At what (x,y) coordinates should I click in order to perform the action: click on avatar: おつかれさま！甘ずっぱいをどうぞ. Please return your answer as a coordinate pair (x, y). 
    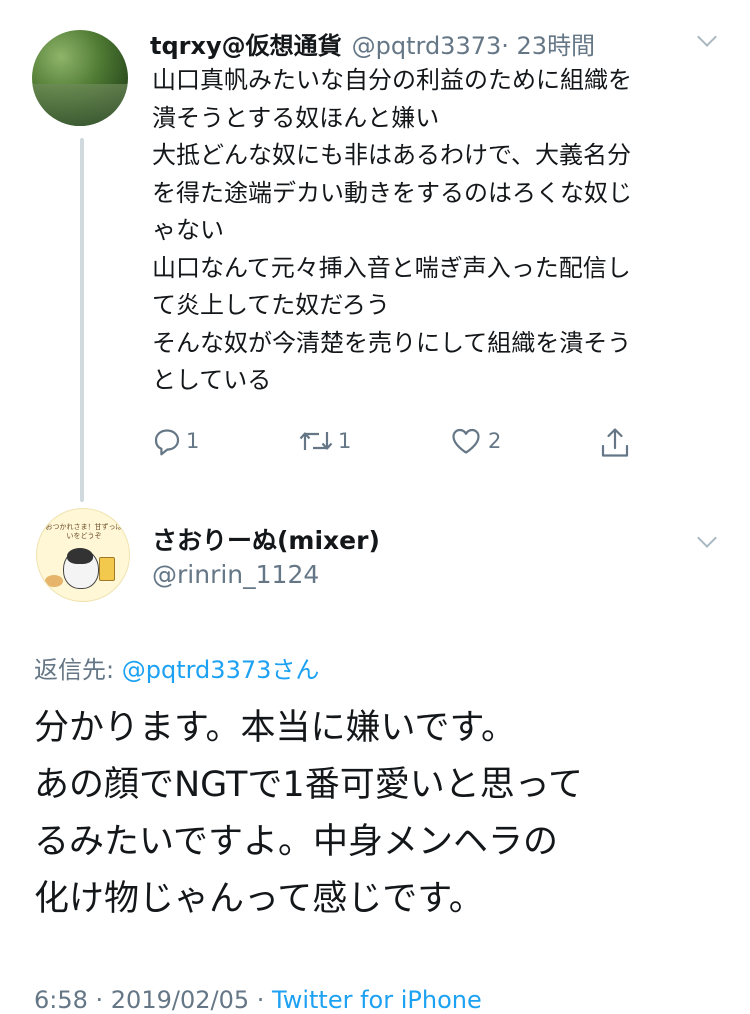
    Looking at the image, I should click on (83, 555).